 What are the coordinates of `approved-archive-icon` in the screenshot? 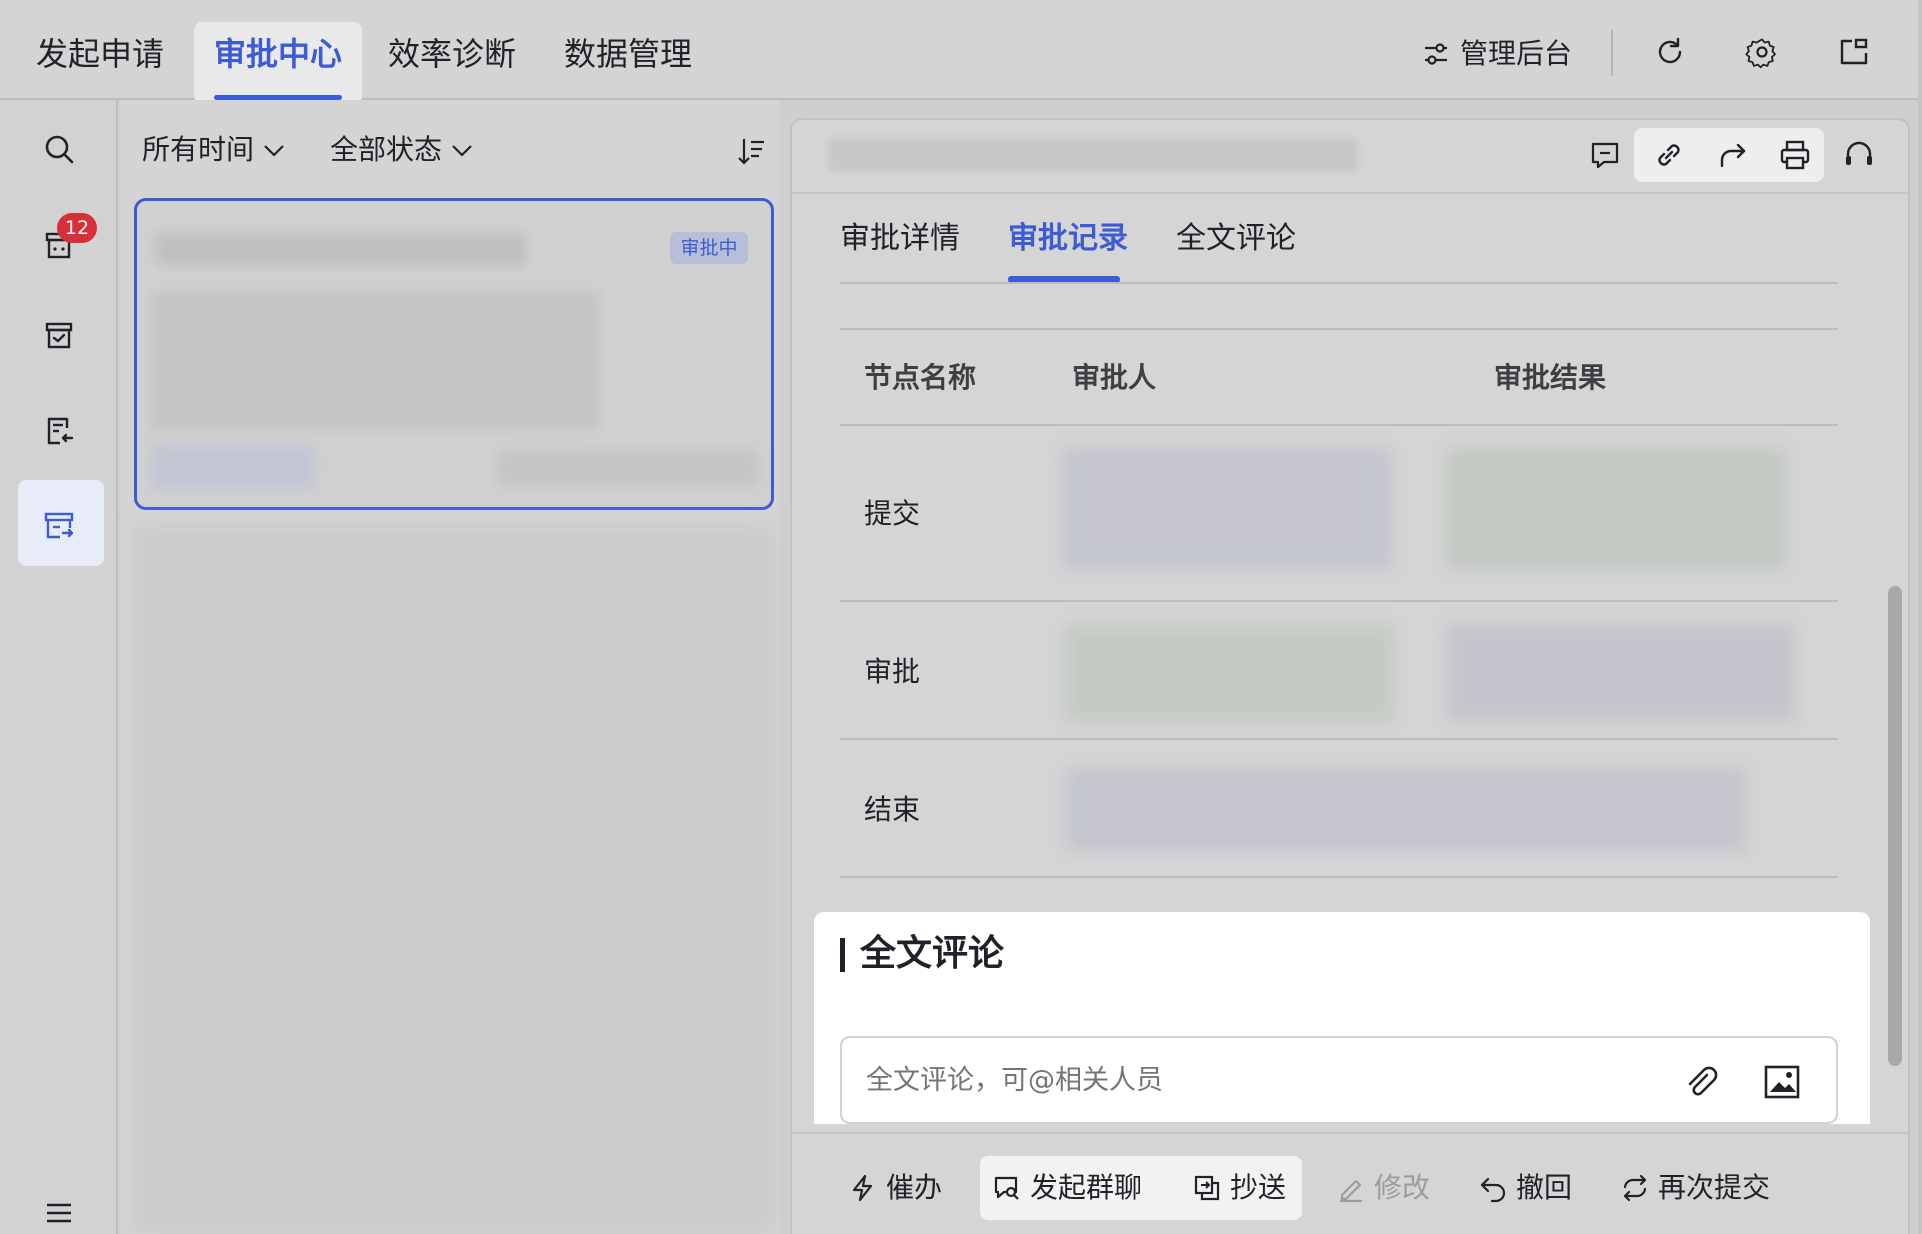 It's located at (59, 335).